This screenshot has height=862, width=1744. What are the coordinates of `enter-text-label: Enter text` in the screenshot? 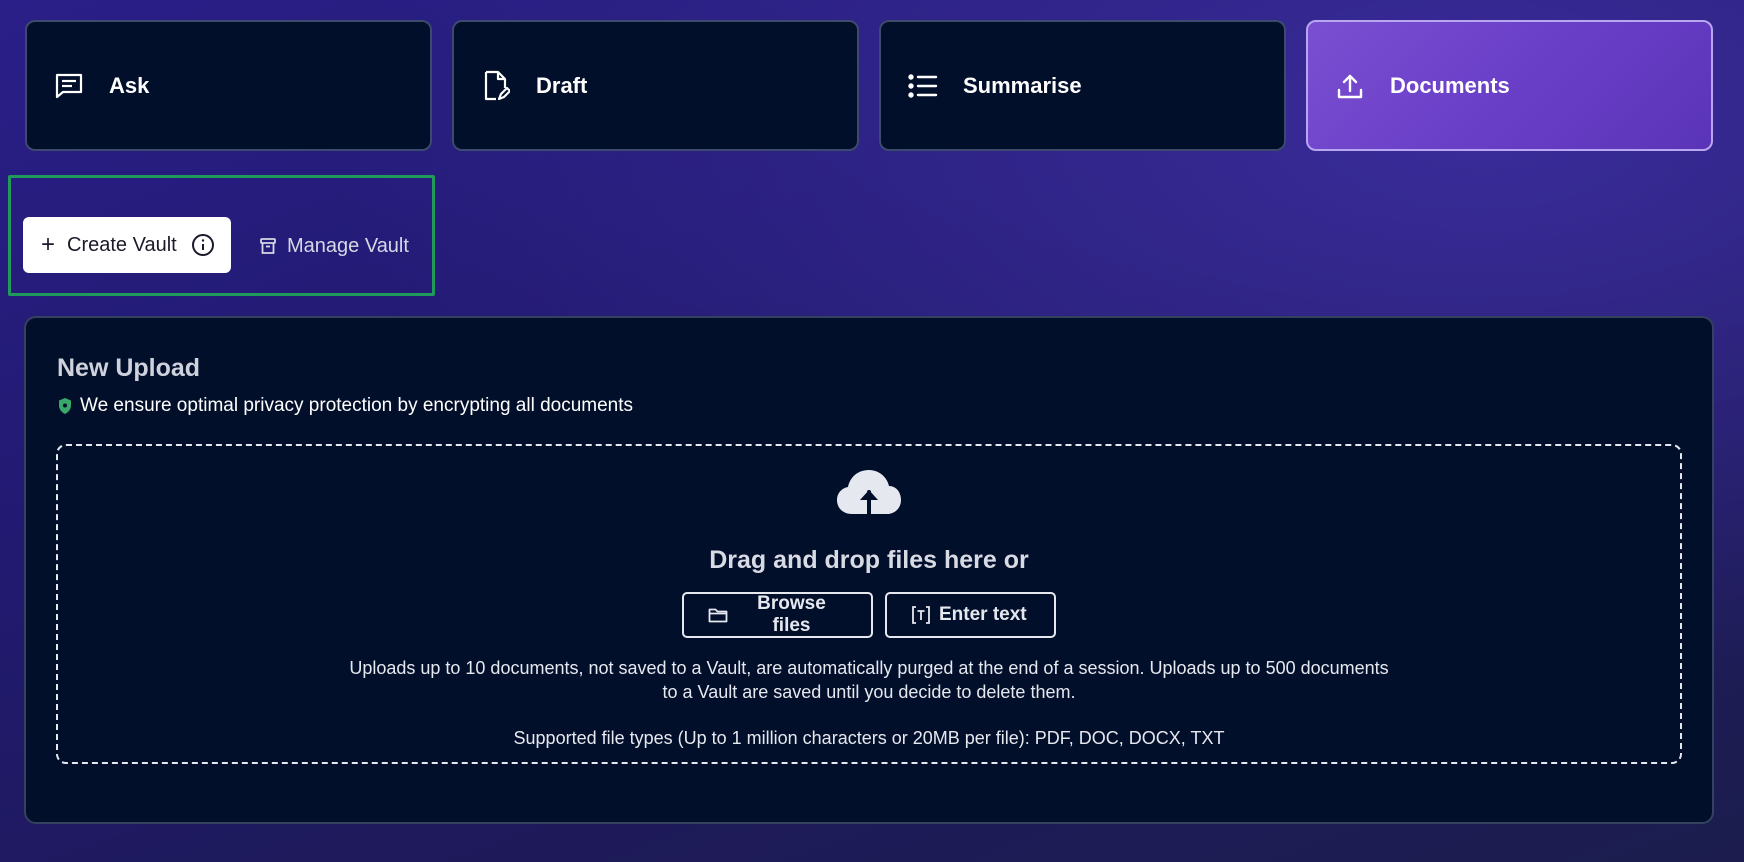 It's located at (983, 614).